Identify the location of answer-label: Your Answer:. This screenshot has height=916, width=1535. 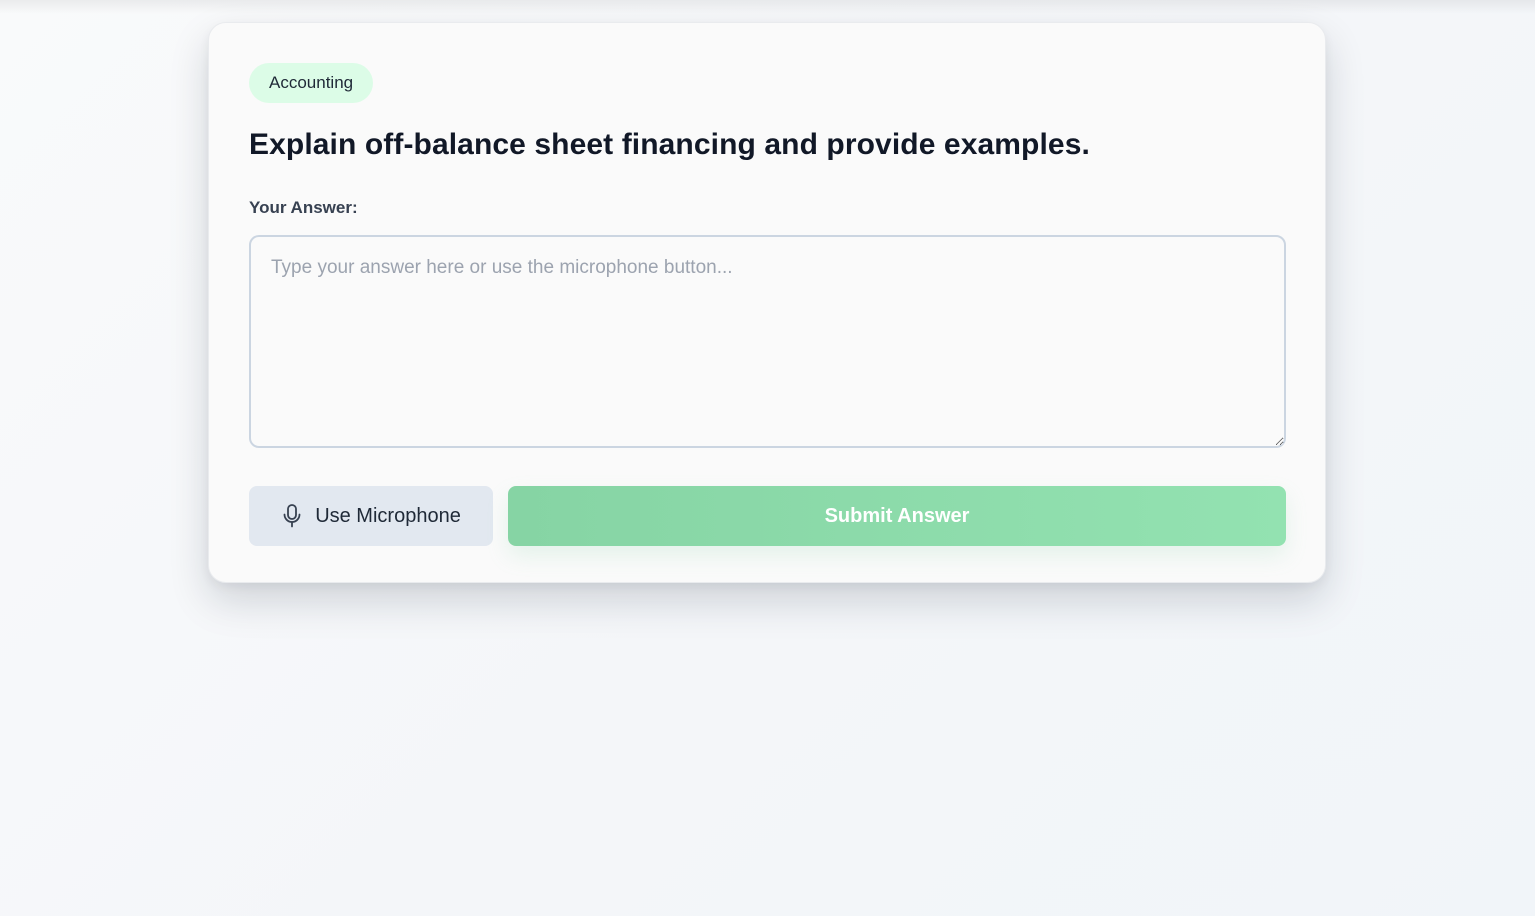
(303, 207).